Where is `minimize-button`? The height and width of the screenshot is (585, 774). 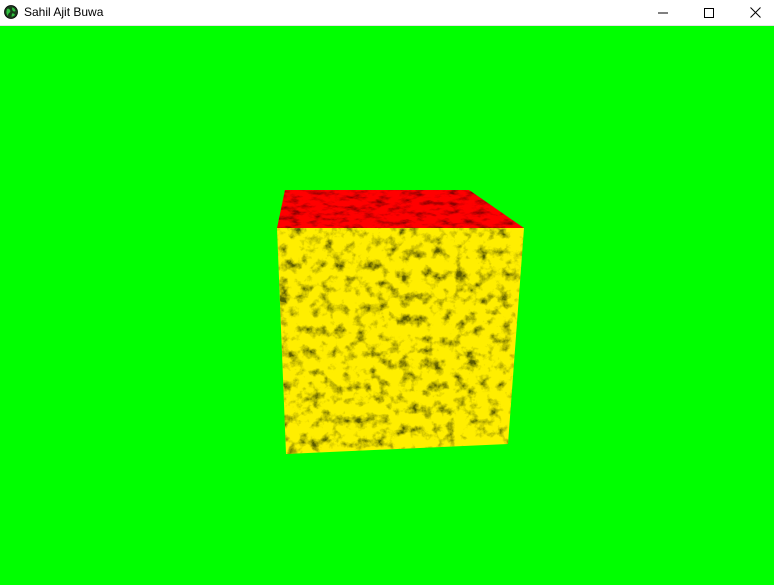
minimize-button is located at coordinates (663, 12).